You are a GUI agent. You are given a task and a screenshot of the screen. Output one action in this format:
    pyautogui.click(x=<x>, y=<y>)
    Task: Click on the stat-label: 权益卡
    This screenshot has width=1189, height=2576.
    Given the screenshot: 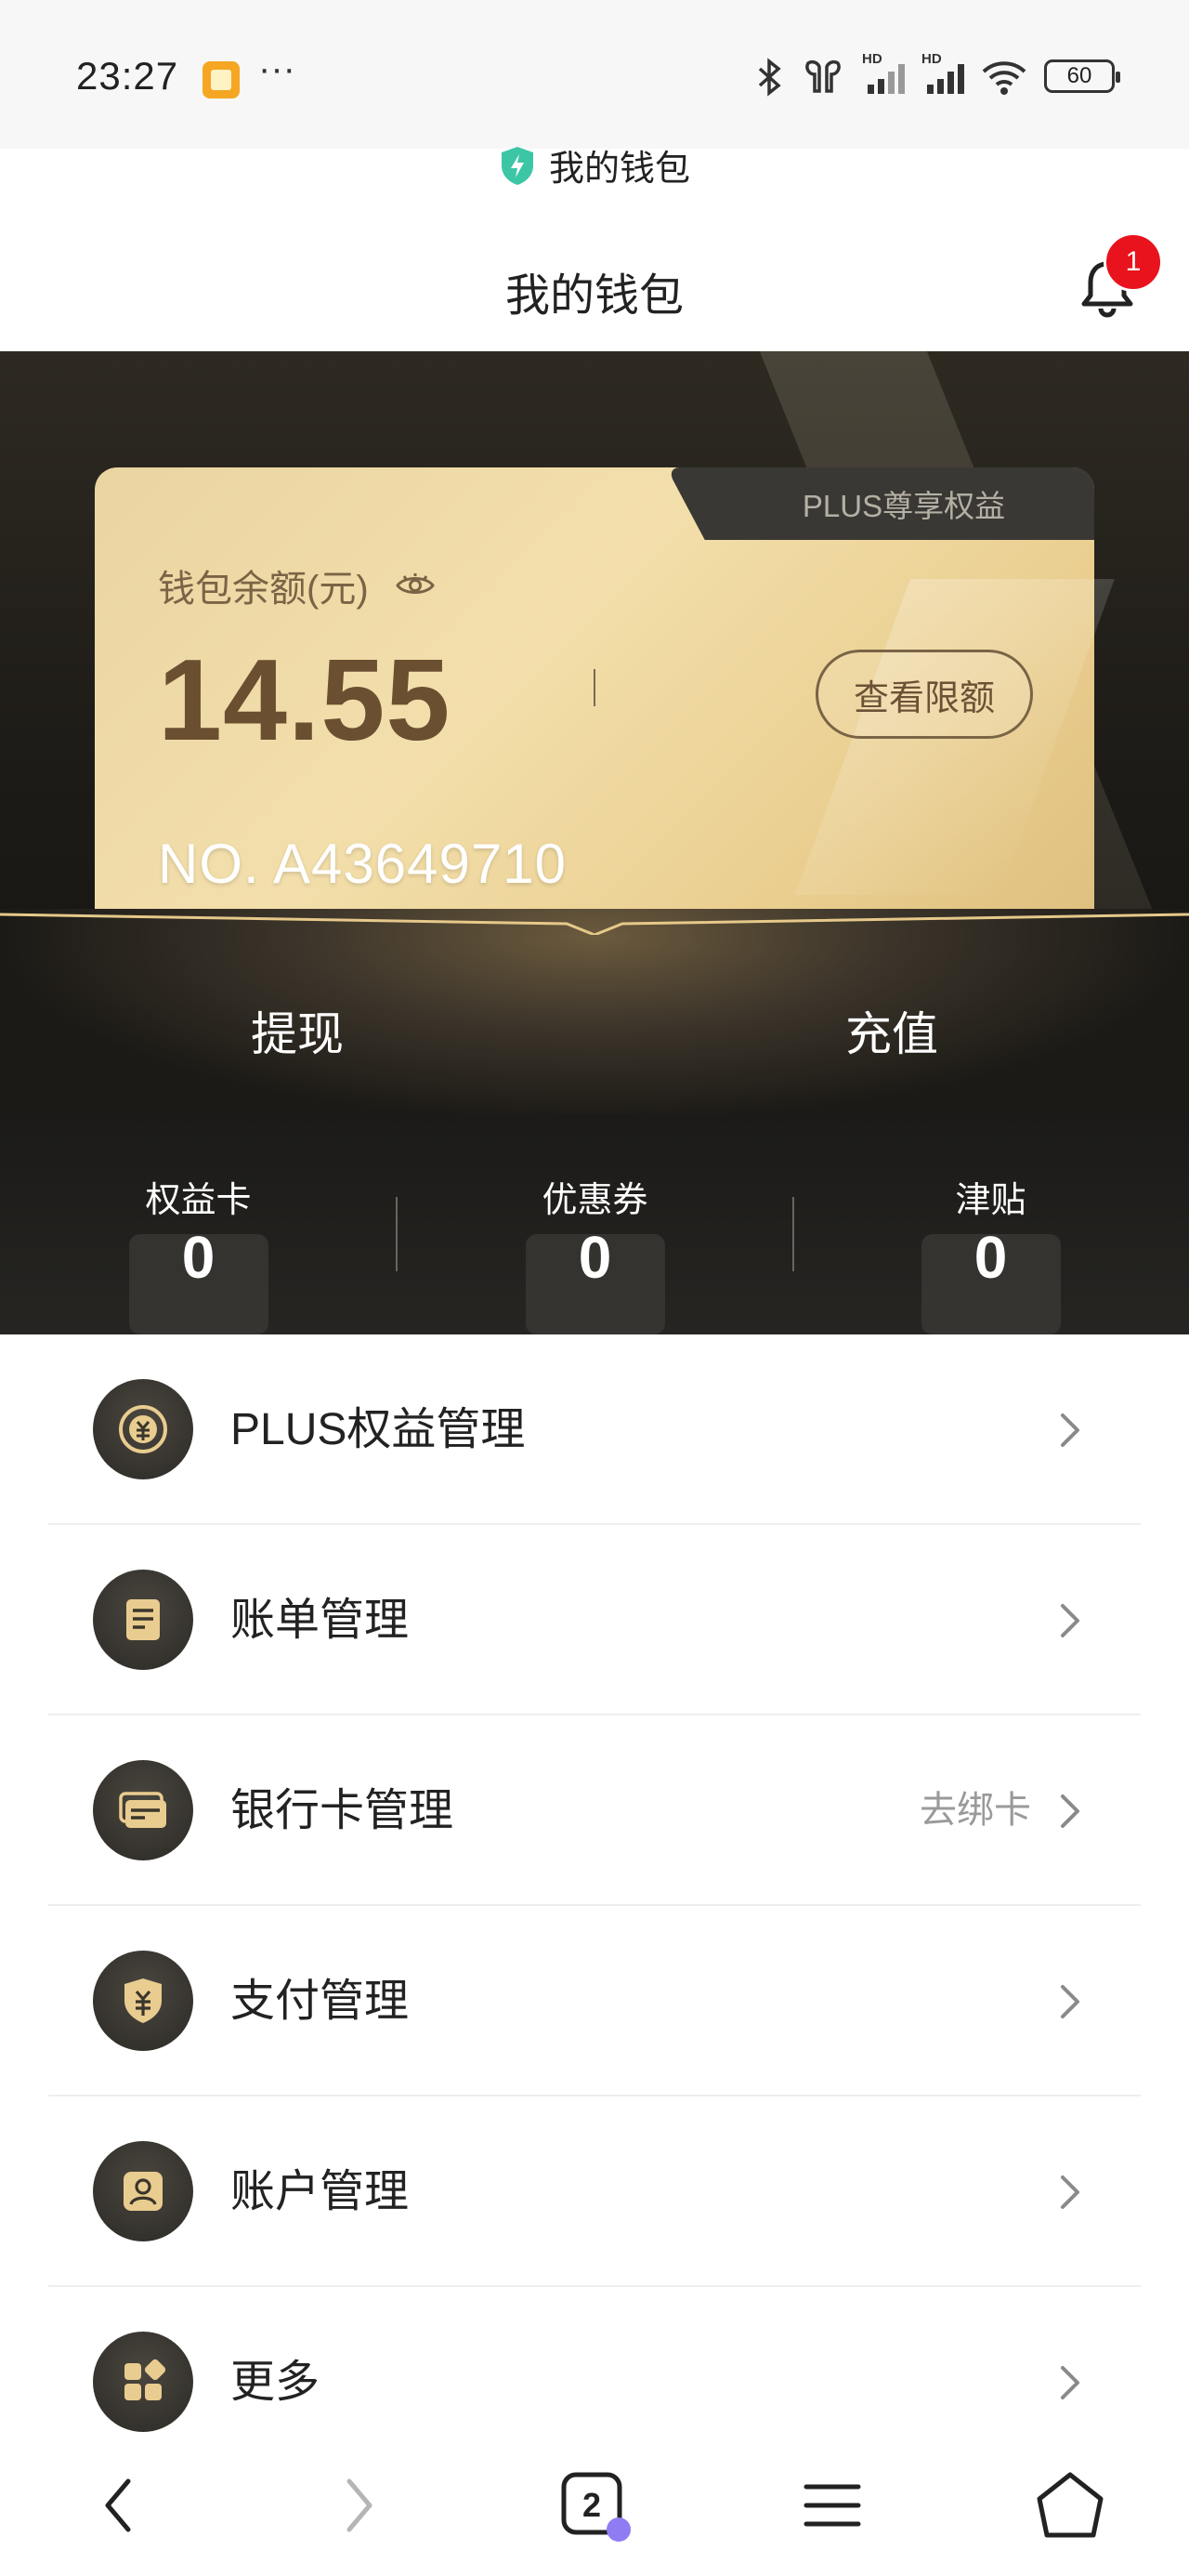 What is the action you would take?
    pyautogui.click(x=198, y=1200)
    